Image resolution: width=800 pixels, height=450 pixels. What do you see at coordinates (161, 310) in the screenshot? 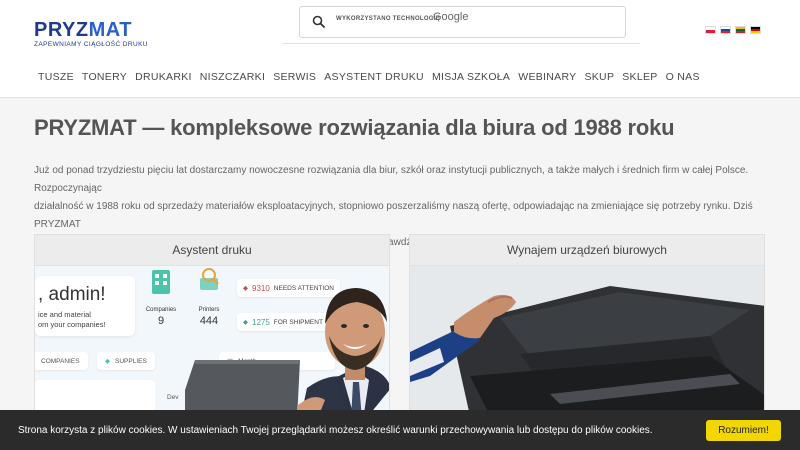
I see `companies-label: Companies` at bounding box center [161, 310].